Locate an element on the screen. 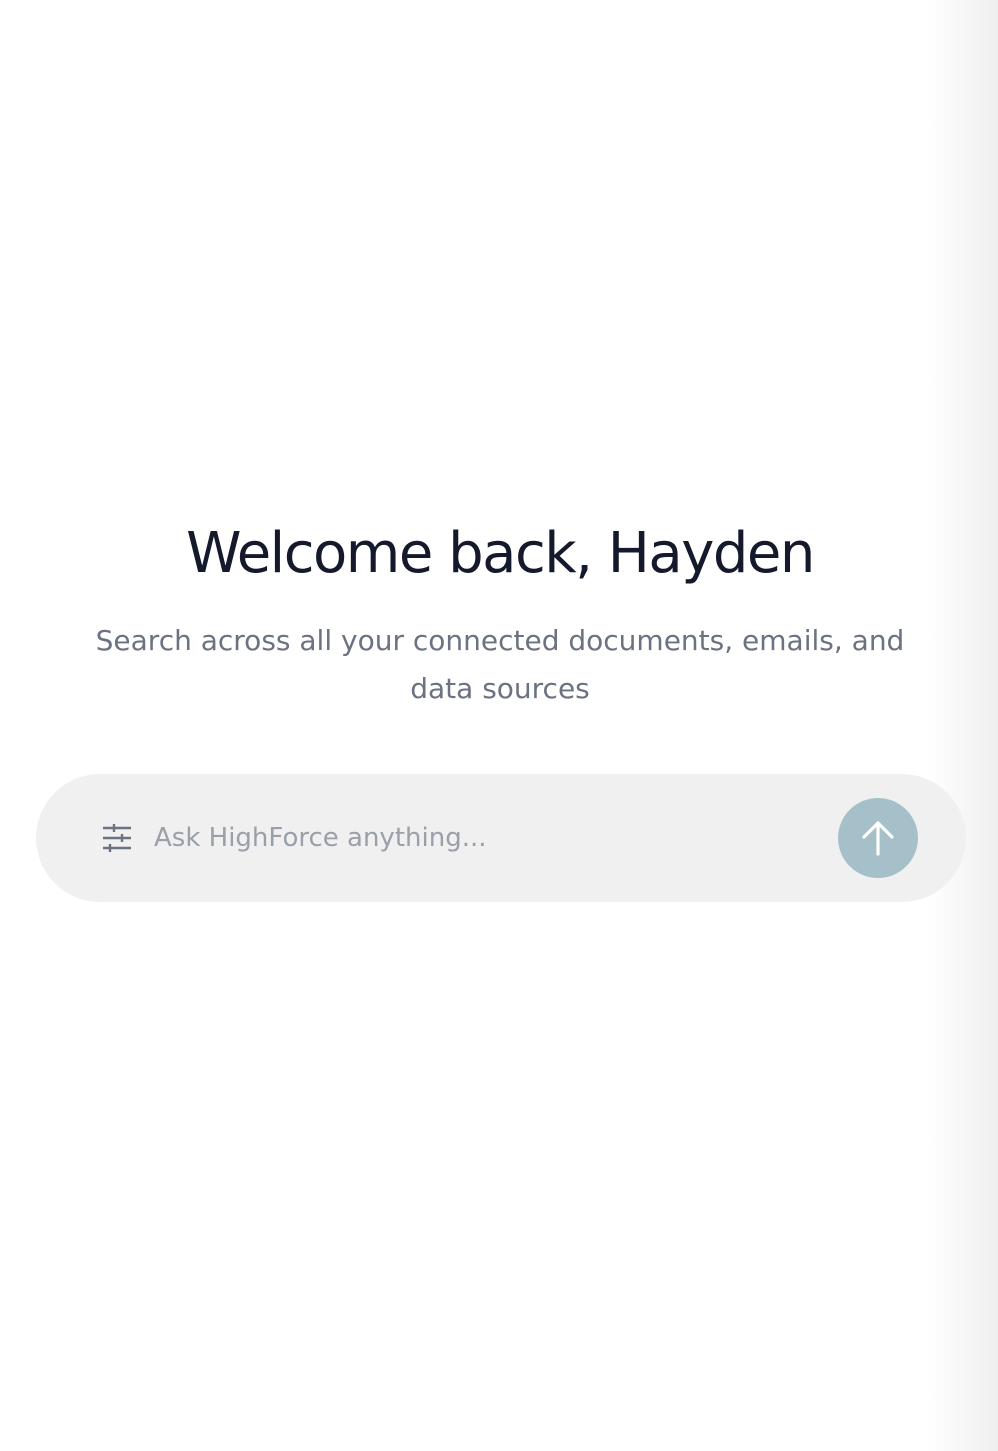 The image size is (998, 1451). search-bar is located at coordinates (501, 838).